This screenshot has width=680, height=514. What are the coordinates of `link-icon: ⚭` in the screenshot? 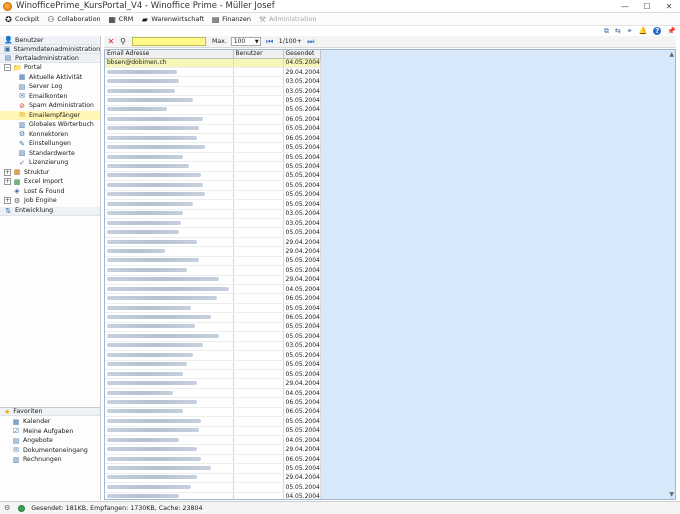 It's located at (630, 31).